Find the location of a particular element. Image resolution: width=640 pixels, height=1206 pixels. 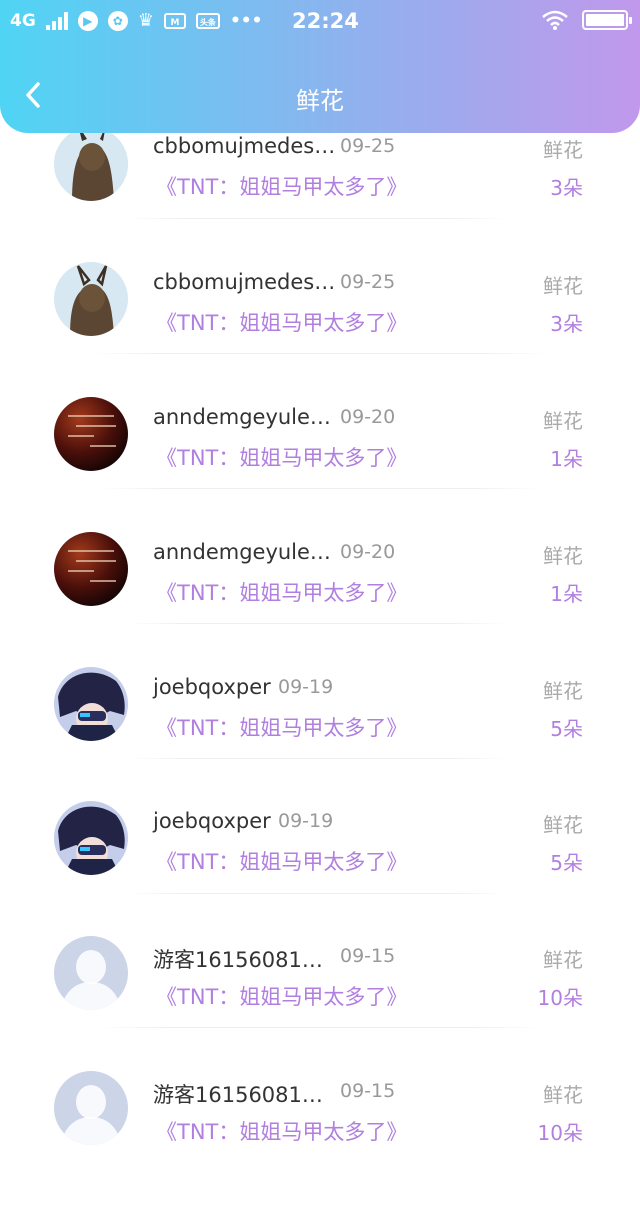

app-header: 4G ▶ ✿ ♛ M 头条 ••• 22:24 鲜花 is located at coordinates (320, 66).